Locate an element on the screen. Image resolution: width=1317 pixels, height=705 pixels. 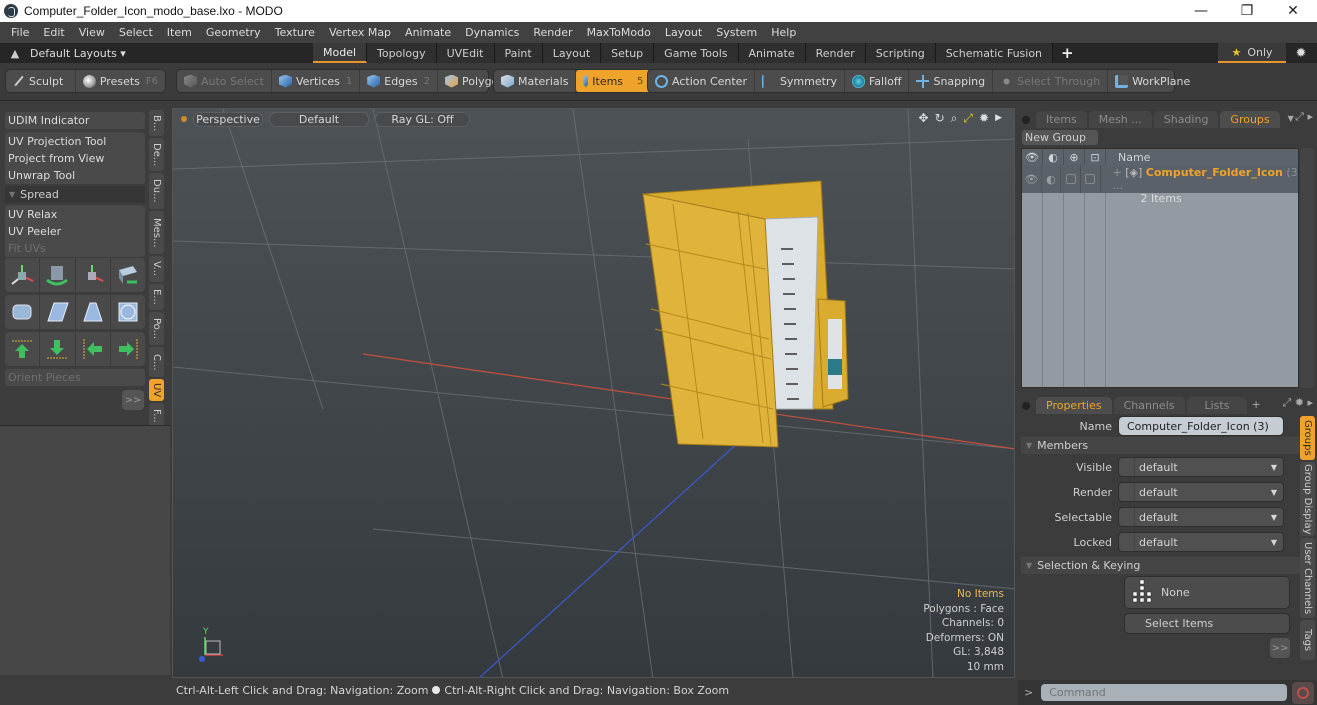
uv-sphere-icon is located at coordinates (128, 312).